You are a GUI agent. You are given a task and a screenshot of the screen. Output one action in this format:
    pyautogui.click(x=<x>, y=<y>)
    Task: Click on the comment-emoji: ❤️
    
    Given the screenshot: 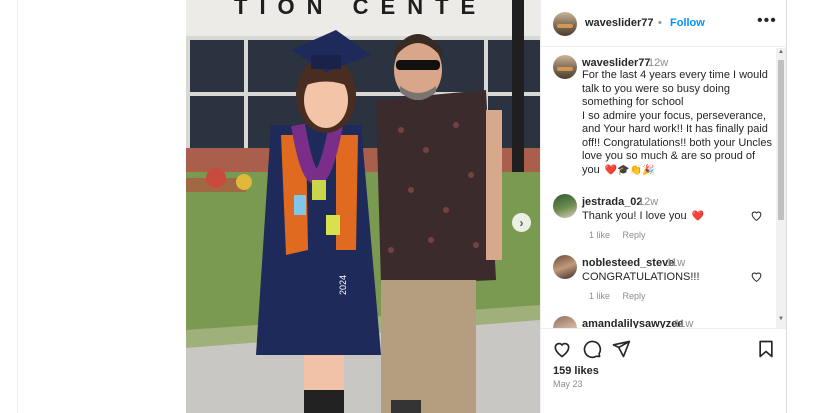 What is the action you would take?
    pyautogui.click(x=698, y=216)
    